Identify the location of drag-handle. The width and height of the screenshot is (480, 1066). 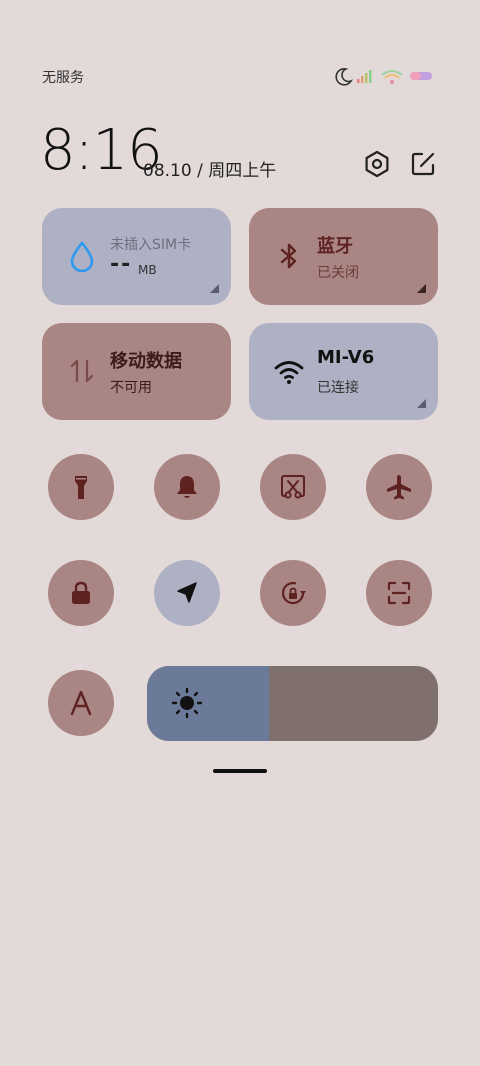
(240, 771).